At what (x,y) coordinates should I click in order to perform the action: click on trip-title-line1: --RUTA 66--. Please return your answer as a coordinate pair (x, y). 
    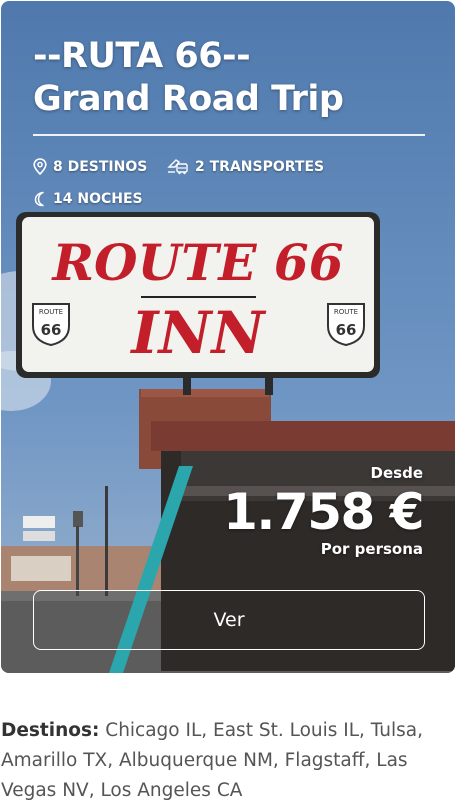
    Looking at the image, I should click on (142, 56).